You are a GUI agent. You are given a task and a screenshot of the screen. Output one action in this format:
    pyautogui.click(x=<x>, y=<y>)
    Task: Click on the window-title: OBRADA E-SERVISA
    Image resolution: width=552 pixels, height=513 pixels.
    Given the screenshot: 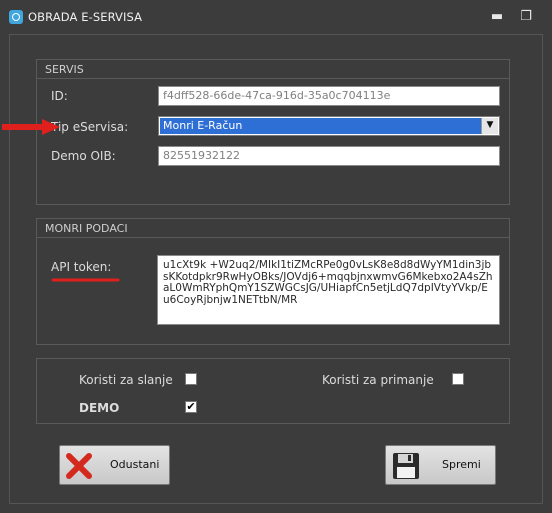 What is the action you would take?
    pyautogui.click(x=85, y=17)
    